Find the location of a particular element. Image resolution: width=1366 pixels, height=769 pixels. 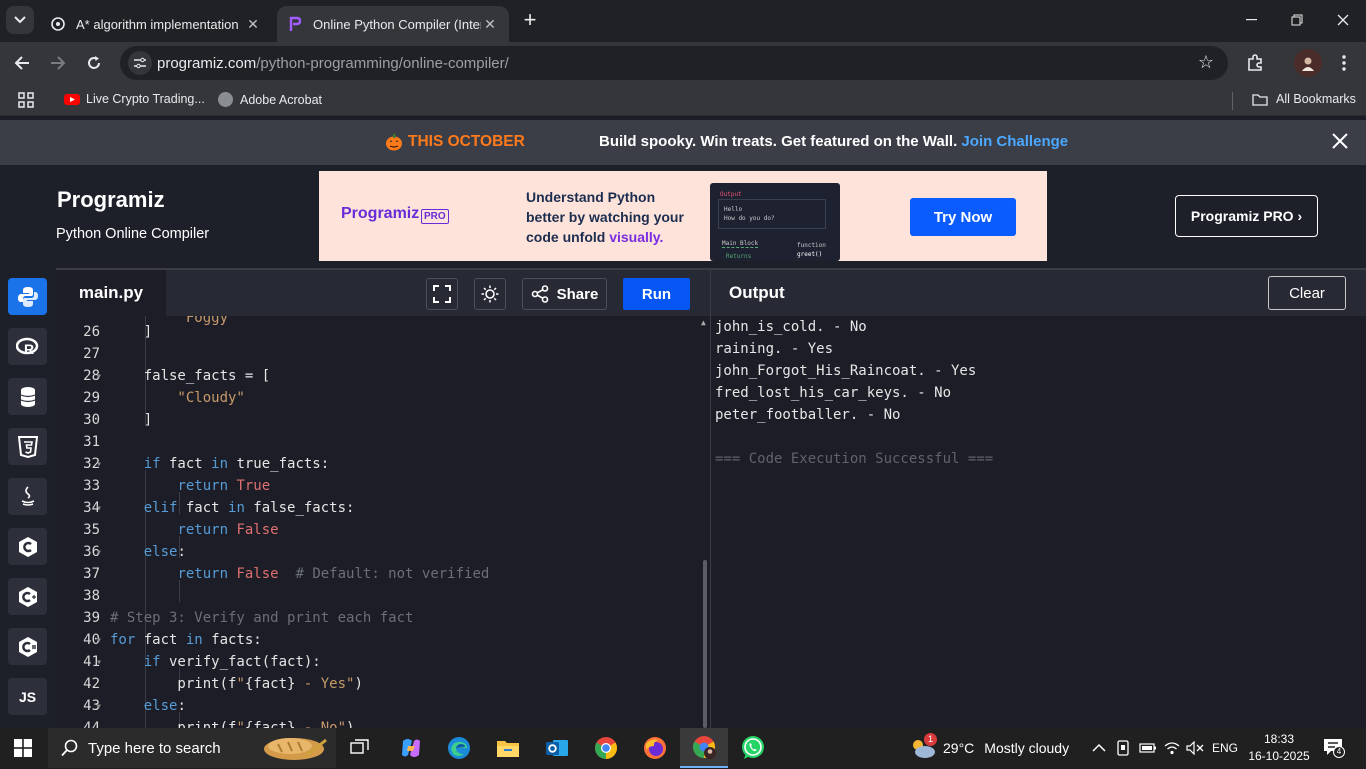

editor-toolbar: main.py Share Run is located at coordinates (383, 292).